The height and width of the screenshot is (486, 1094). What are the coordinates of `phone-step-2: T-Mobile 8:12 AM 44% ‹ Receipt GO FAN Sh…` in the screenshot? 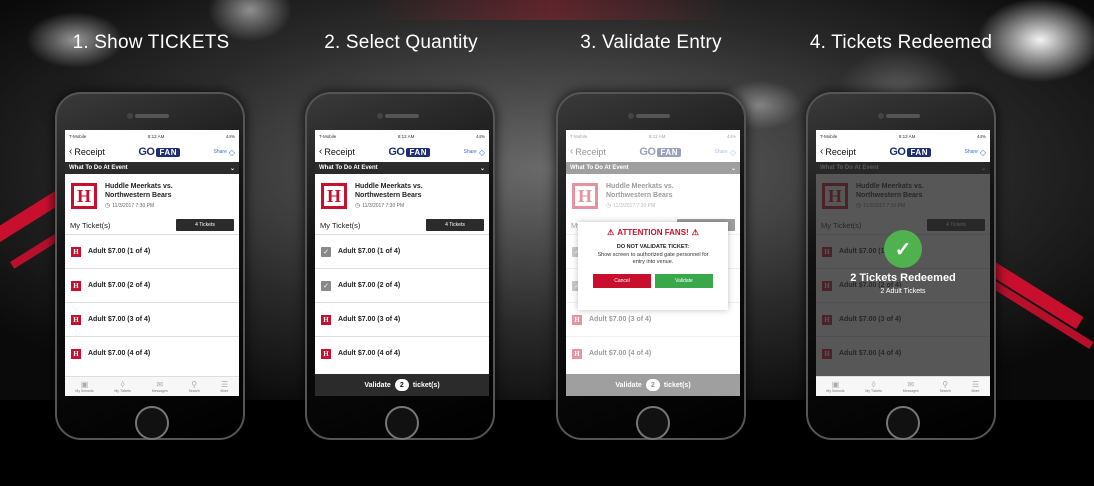 It's located at (400, 266).